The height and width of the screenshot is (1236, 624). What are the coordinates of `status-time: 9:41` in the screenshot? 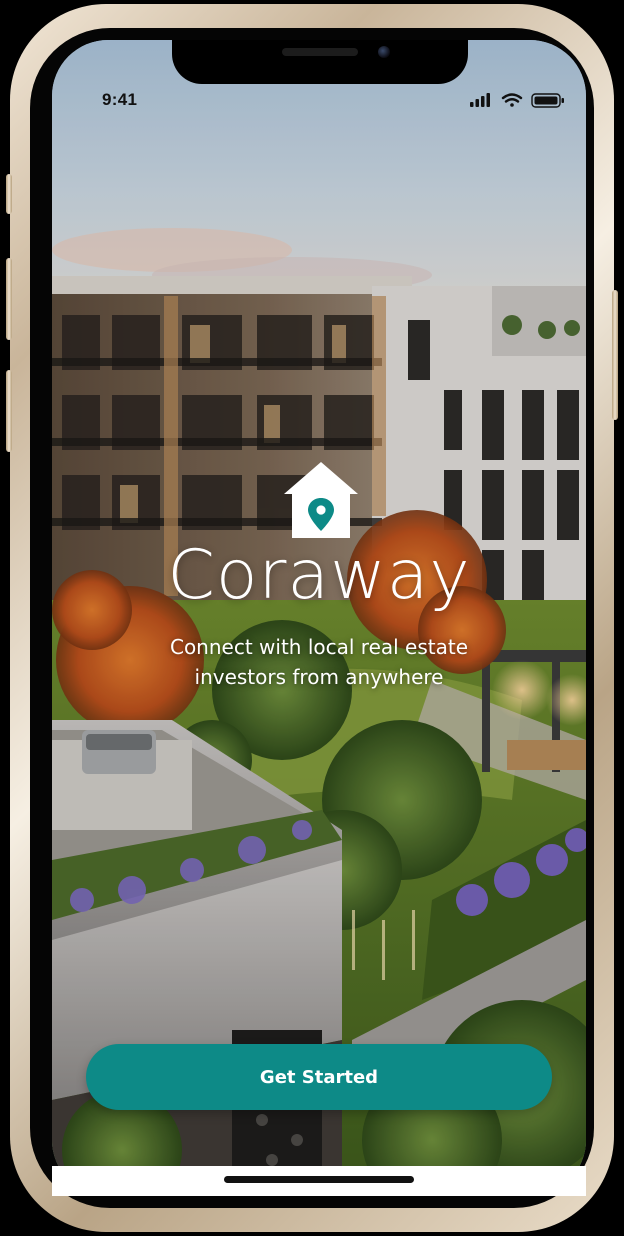 It's located at (120, 99).